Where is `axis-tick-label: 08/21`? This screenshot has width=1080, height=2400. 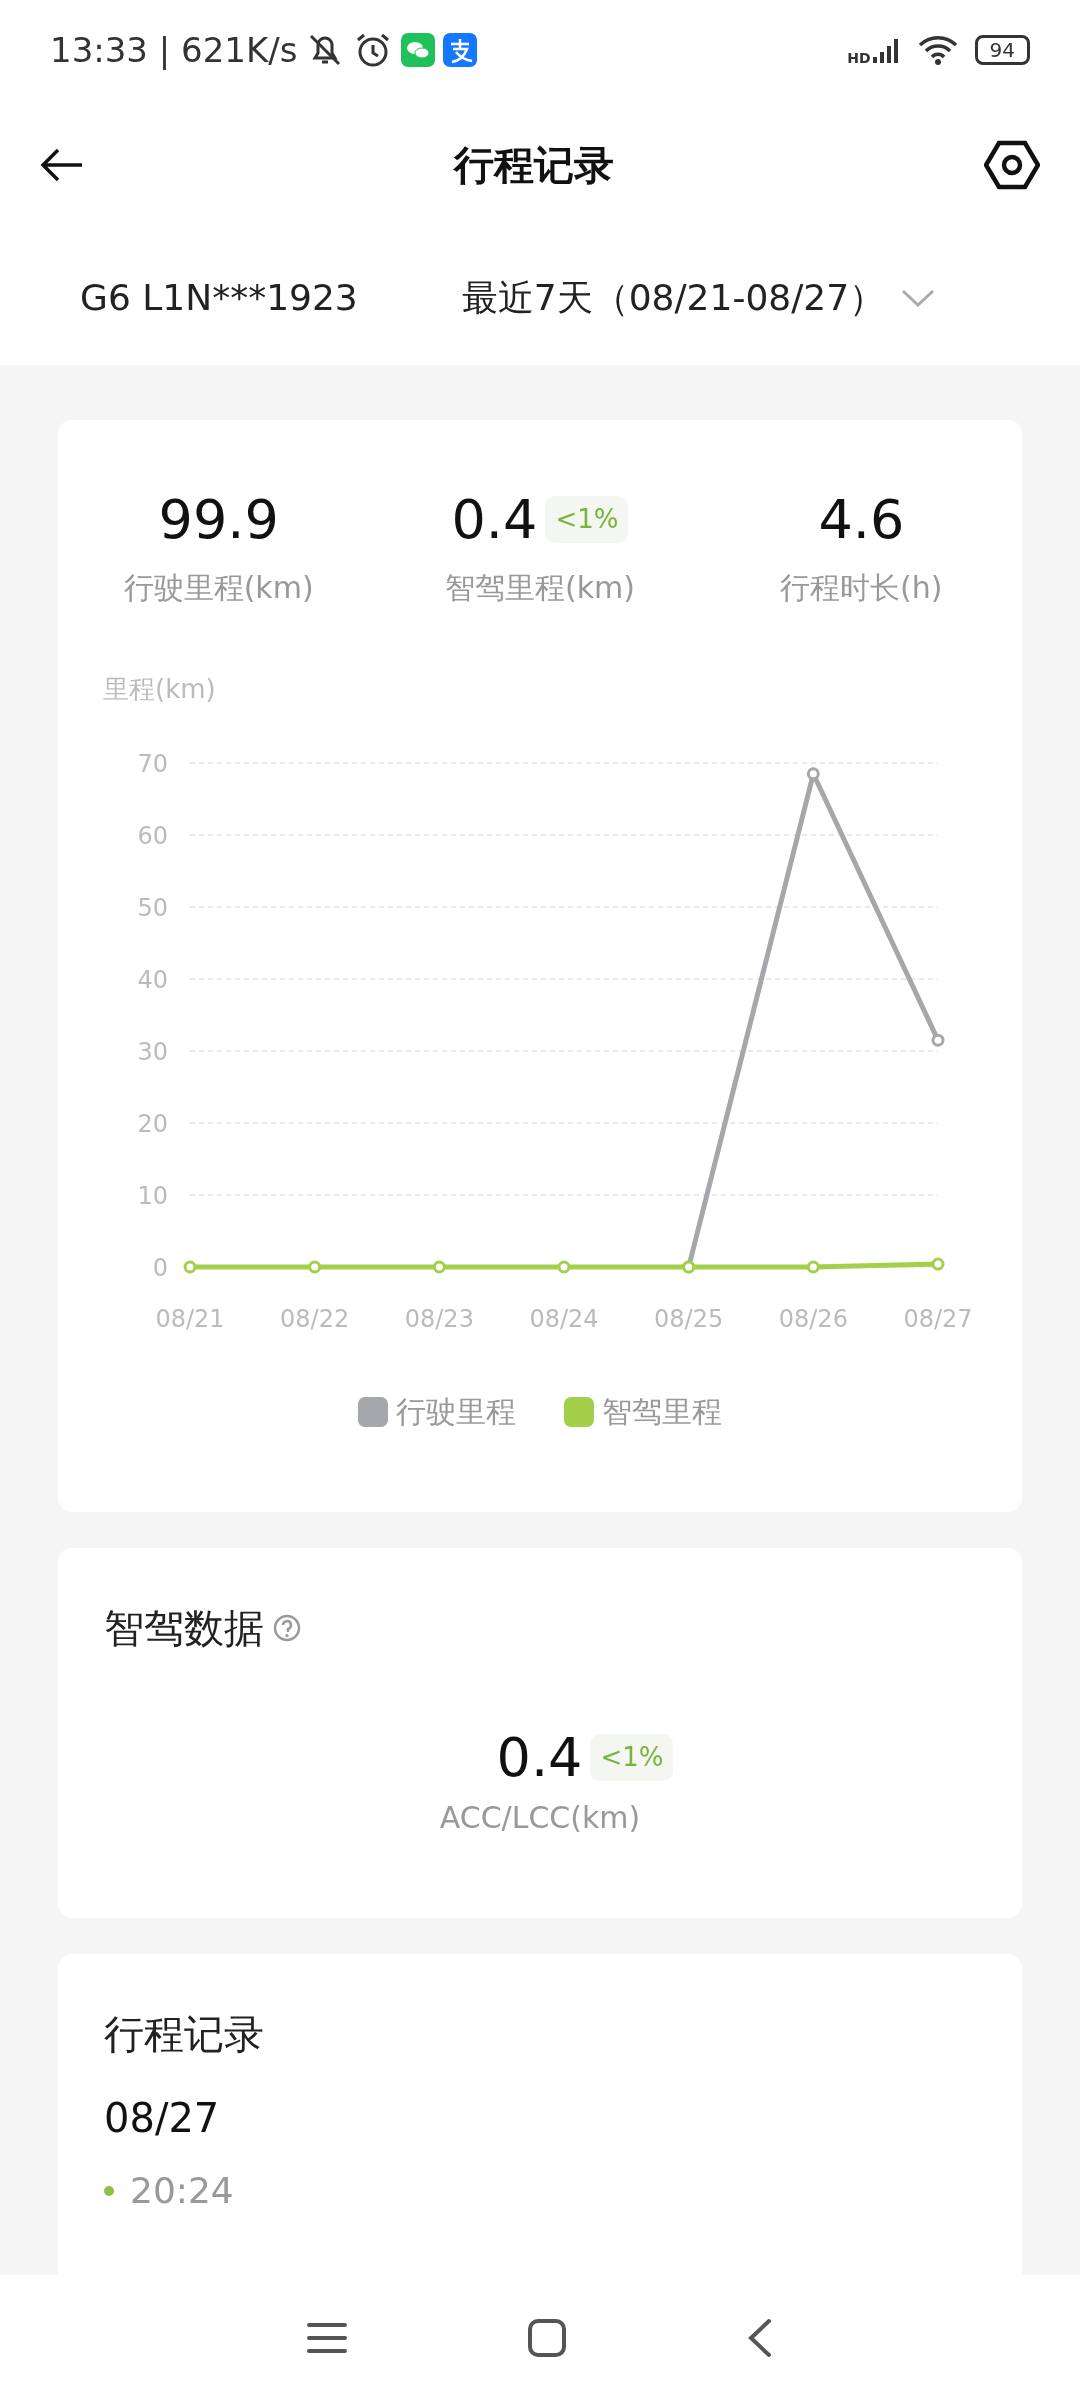
axis-tick-label: 08/21 is located at coordinates (190, 1319).